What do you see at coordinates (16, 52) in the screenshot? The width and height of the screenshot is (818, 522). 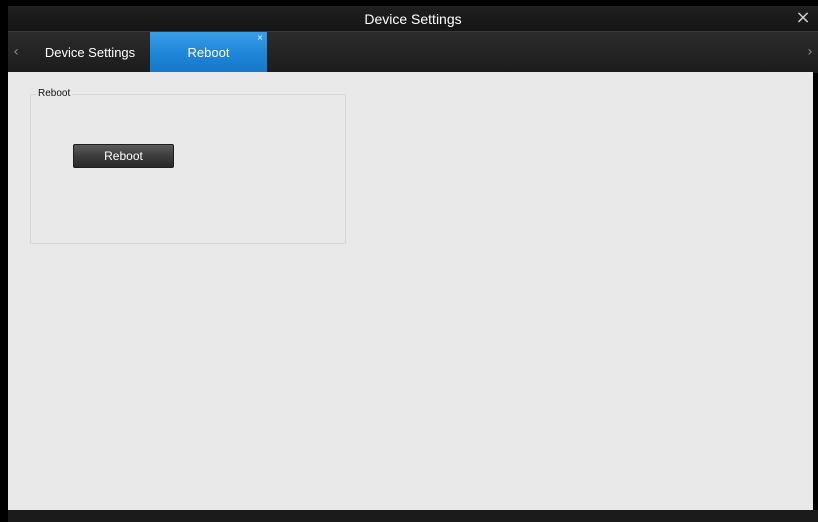 I see `chevron-left-icon: ‹` at bounding box center [16, 52].